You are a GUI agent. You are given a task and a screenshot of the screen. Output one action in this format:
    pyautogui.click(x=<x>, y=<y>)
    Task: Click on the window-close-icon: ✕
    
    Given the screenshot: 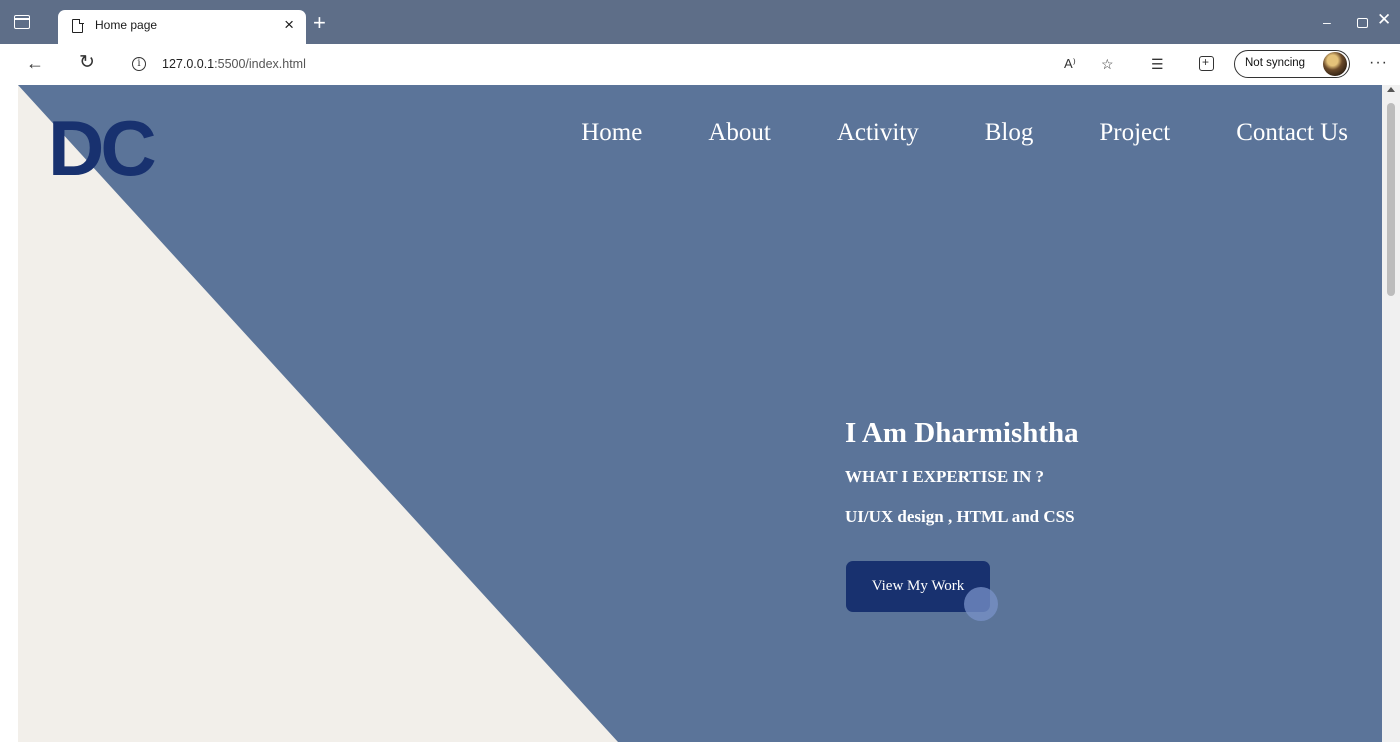 What is the action you would take?
    pyautogui.click(x=1384, y=19)
    